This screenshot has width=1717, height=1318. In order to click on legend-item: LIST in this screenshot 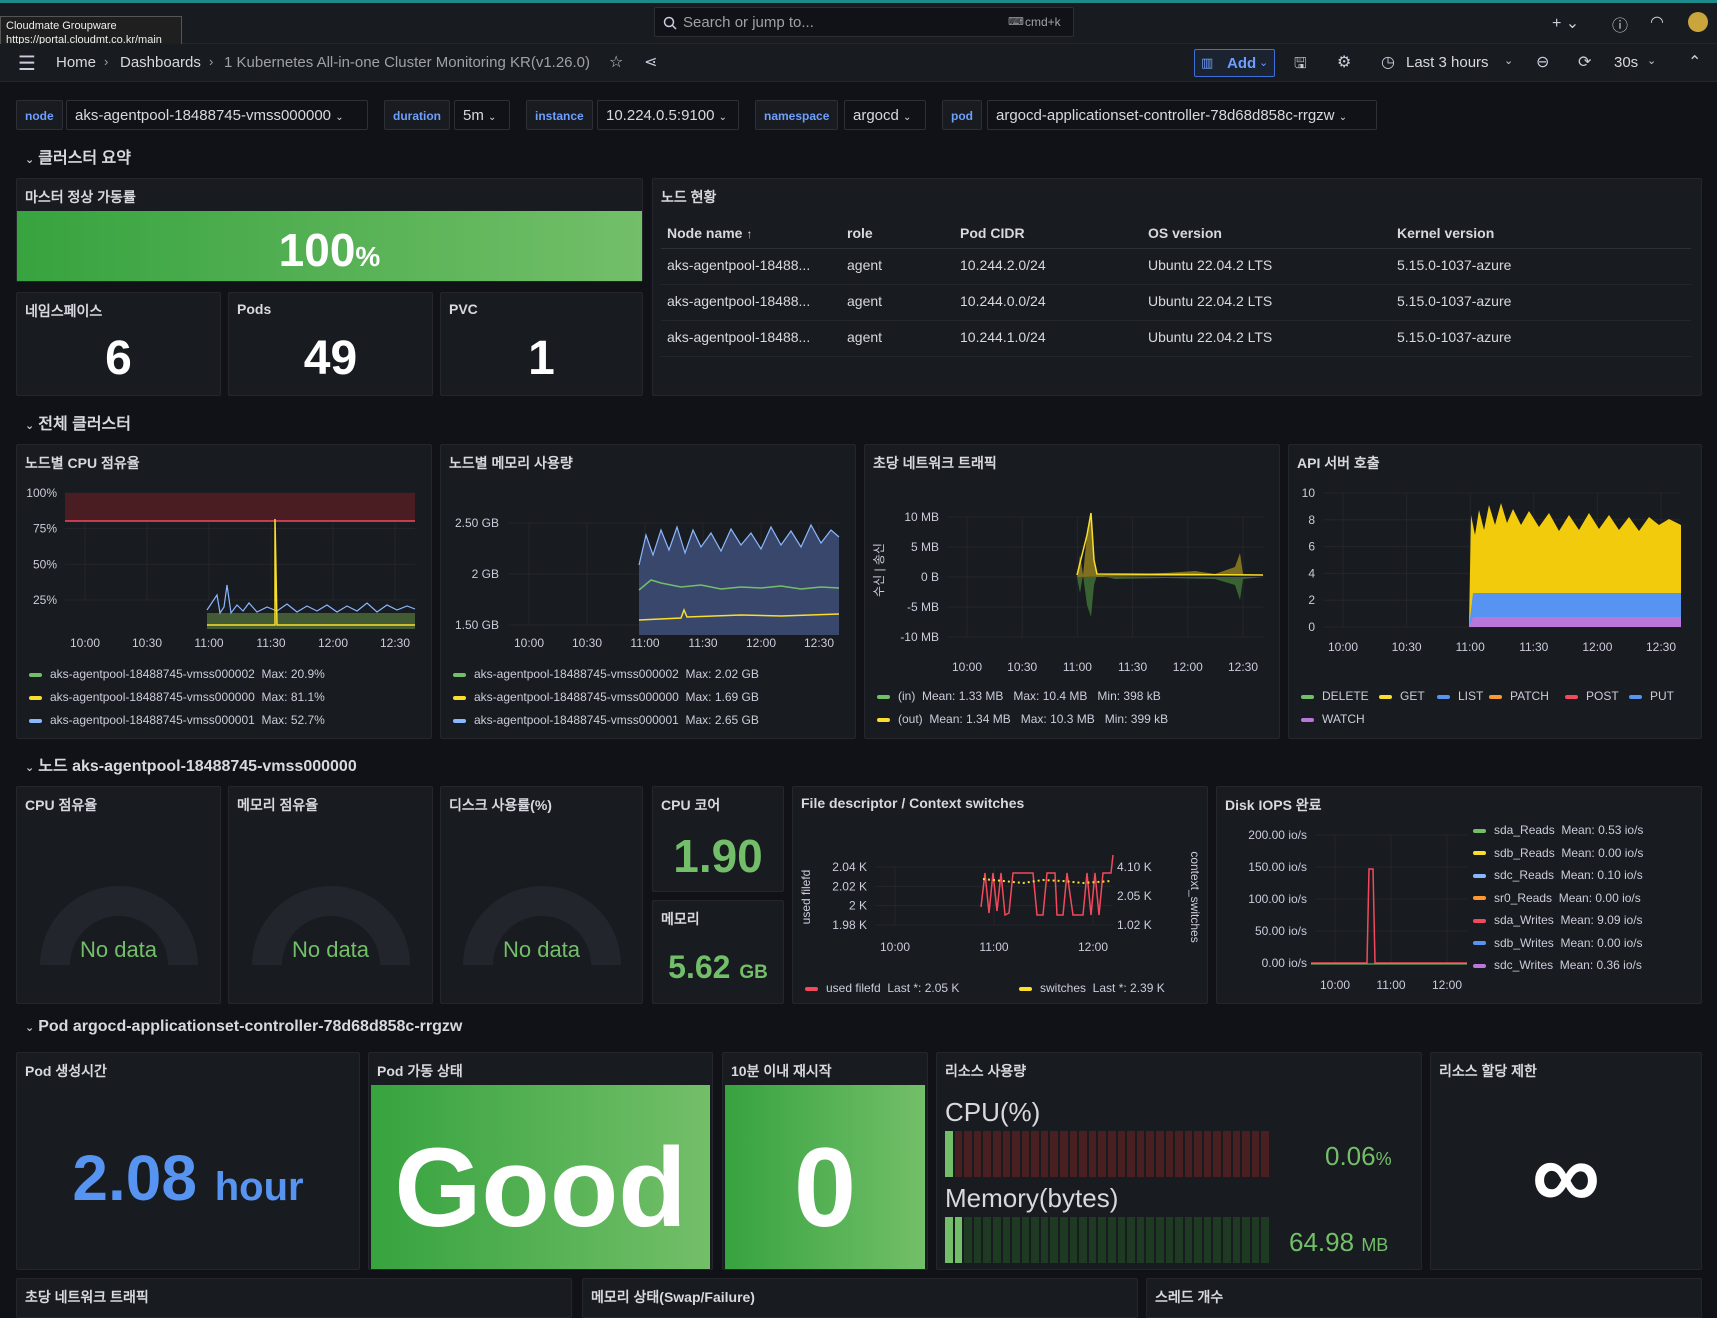, I will do `click(1460, 696)`.